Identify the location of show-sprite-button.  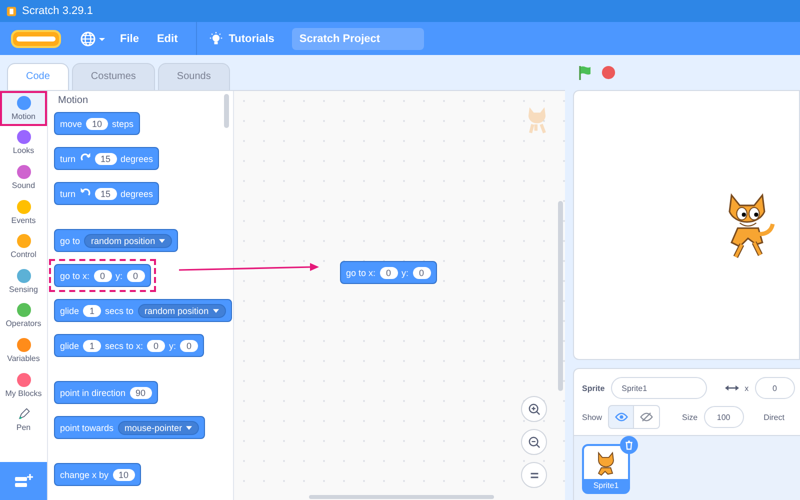
(621, 417).